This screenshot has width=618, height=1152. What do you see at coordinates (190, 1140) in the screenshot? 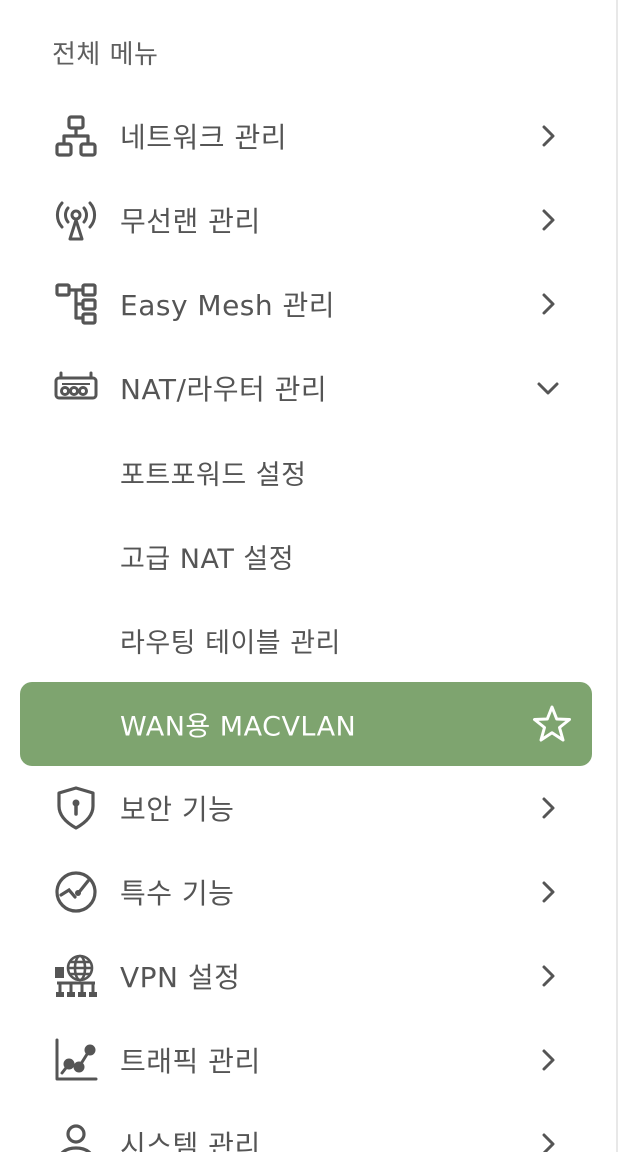
I see `menu-item-label: 시스템 관리` at bounding box center [190, 1140].